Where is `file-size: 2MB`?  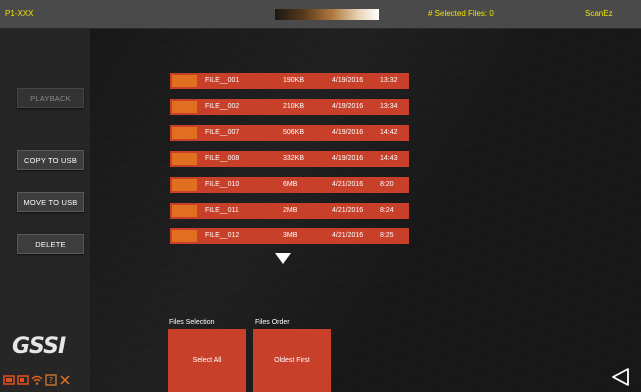
file-size: 2MB is located at coordinates (290, 210).